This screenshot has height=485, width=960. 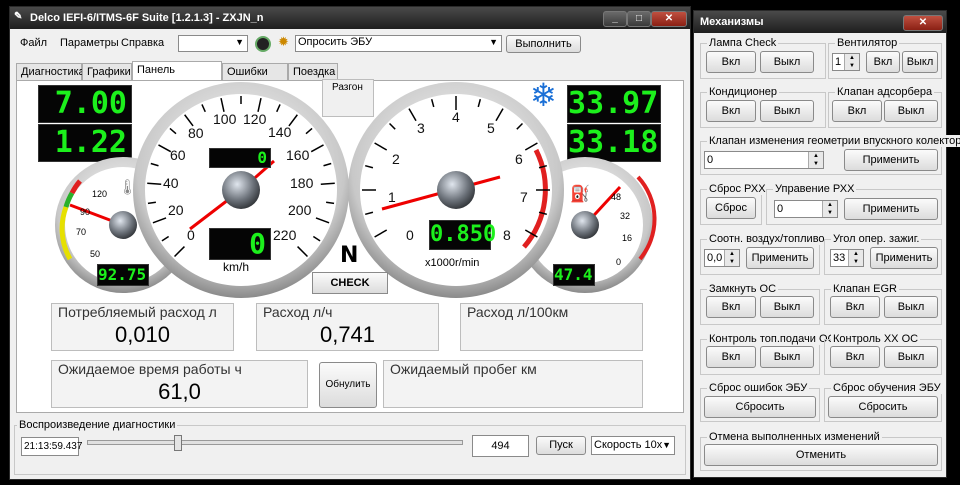 I want to click on start-button: Пуск, so click(x=561, y=445).